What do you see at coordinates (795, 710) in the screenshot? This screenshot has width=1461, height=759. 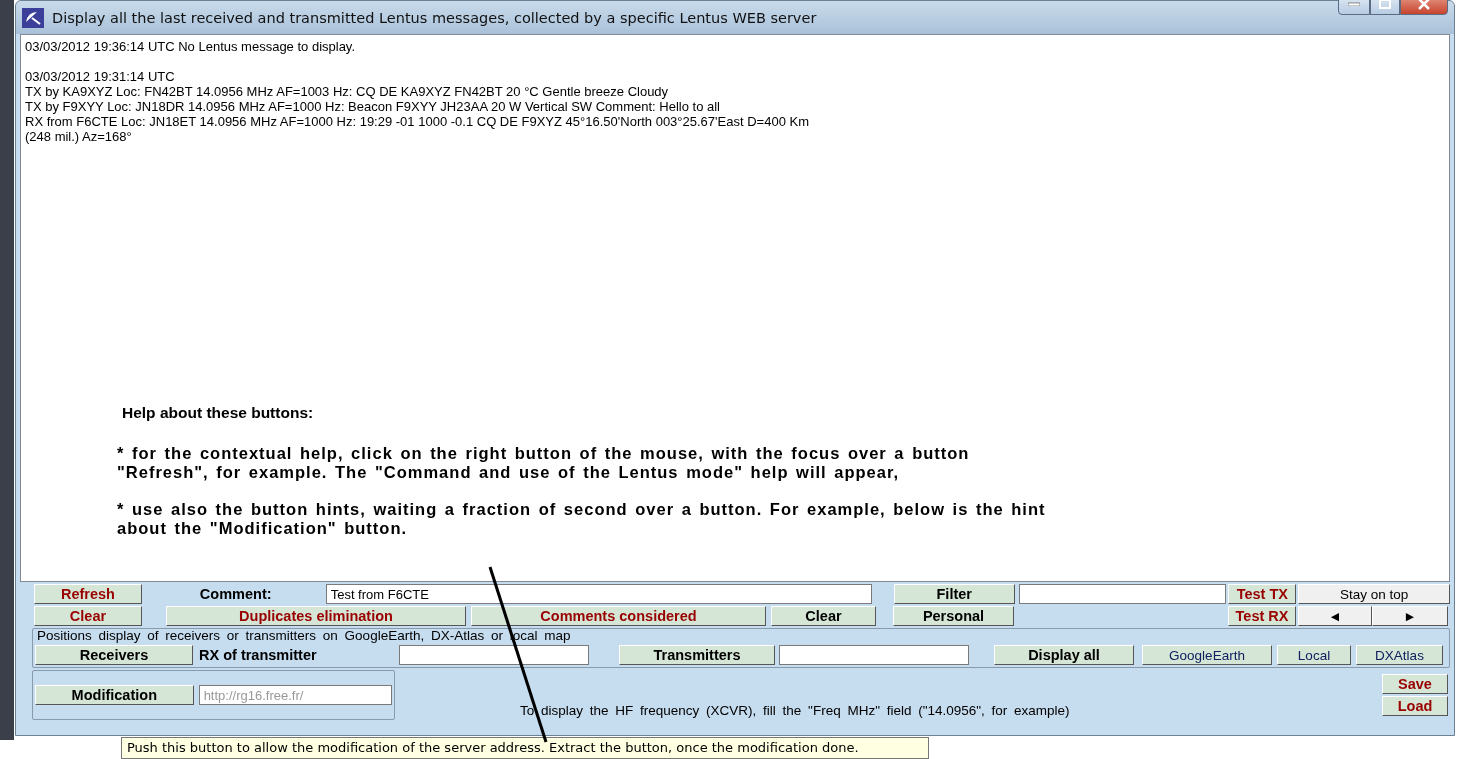 I see `frequency-hint: To display the HF frequency (XCVR), fill the "Freq MHz" field ("14.0956", for example)` at bounding box center [795, 710].